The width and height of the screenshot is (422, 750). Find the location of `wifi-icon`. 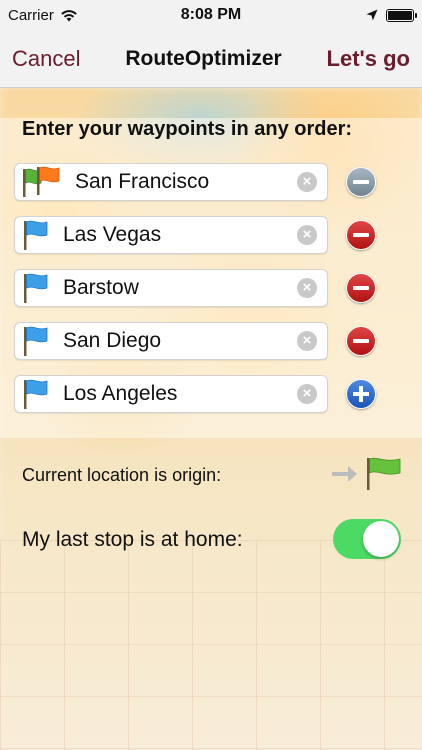

wifi-icon is located at coordinates (69, 15).